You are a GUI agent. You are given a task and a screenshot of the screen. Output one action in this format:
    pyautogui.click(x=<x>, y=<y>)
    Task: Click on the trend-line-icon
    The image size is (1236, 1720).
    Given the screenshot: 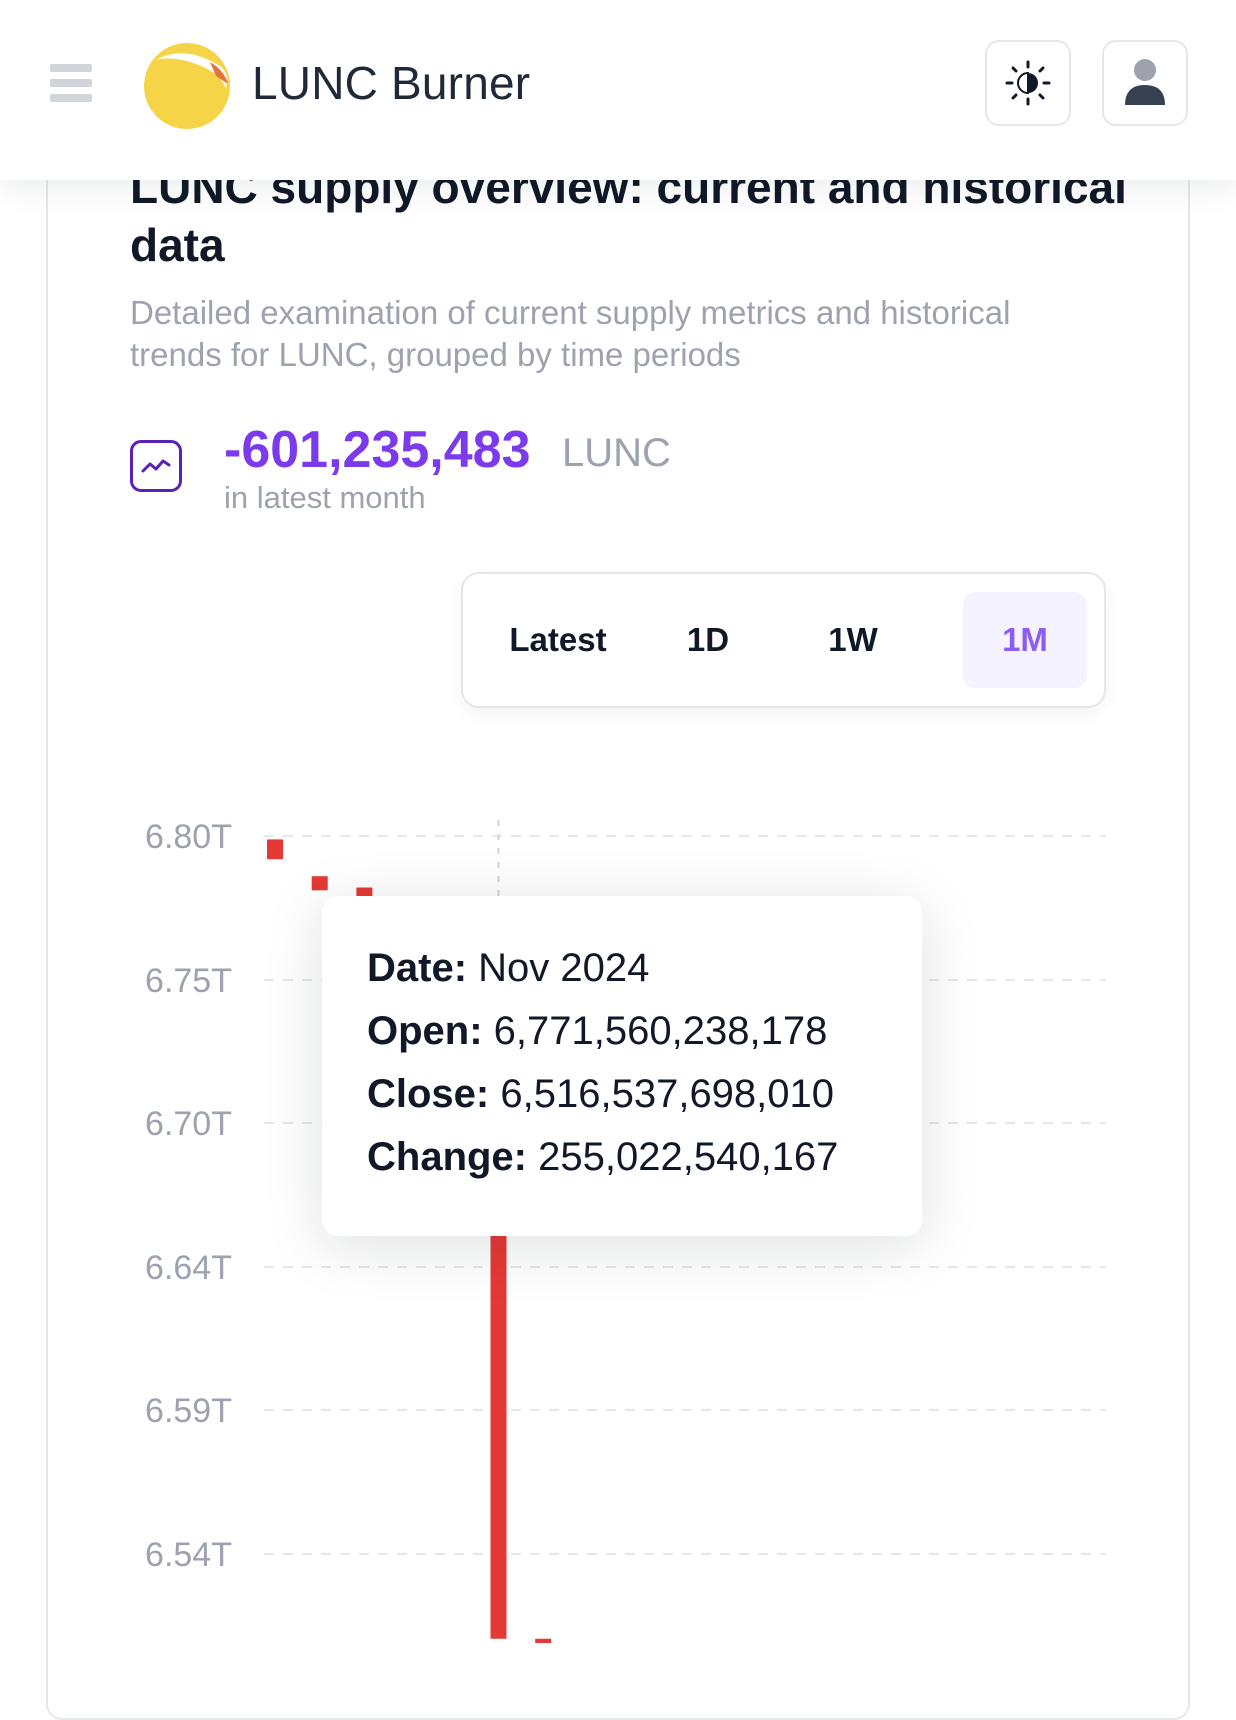 What is the action you would take?
    pyautogui.click(x=156, y=466)
    